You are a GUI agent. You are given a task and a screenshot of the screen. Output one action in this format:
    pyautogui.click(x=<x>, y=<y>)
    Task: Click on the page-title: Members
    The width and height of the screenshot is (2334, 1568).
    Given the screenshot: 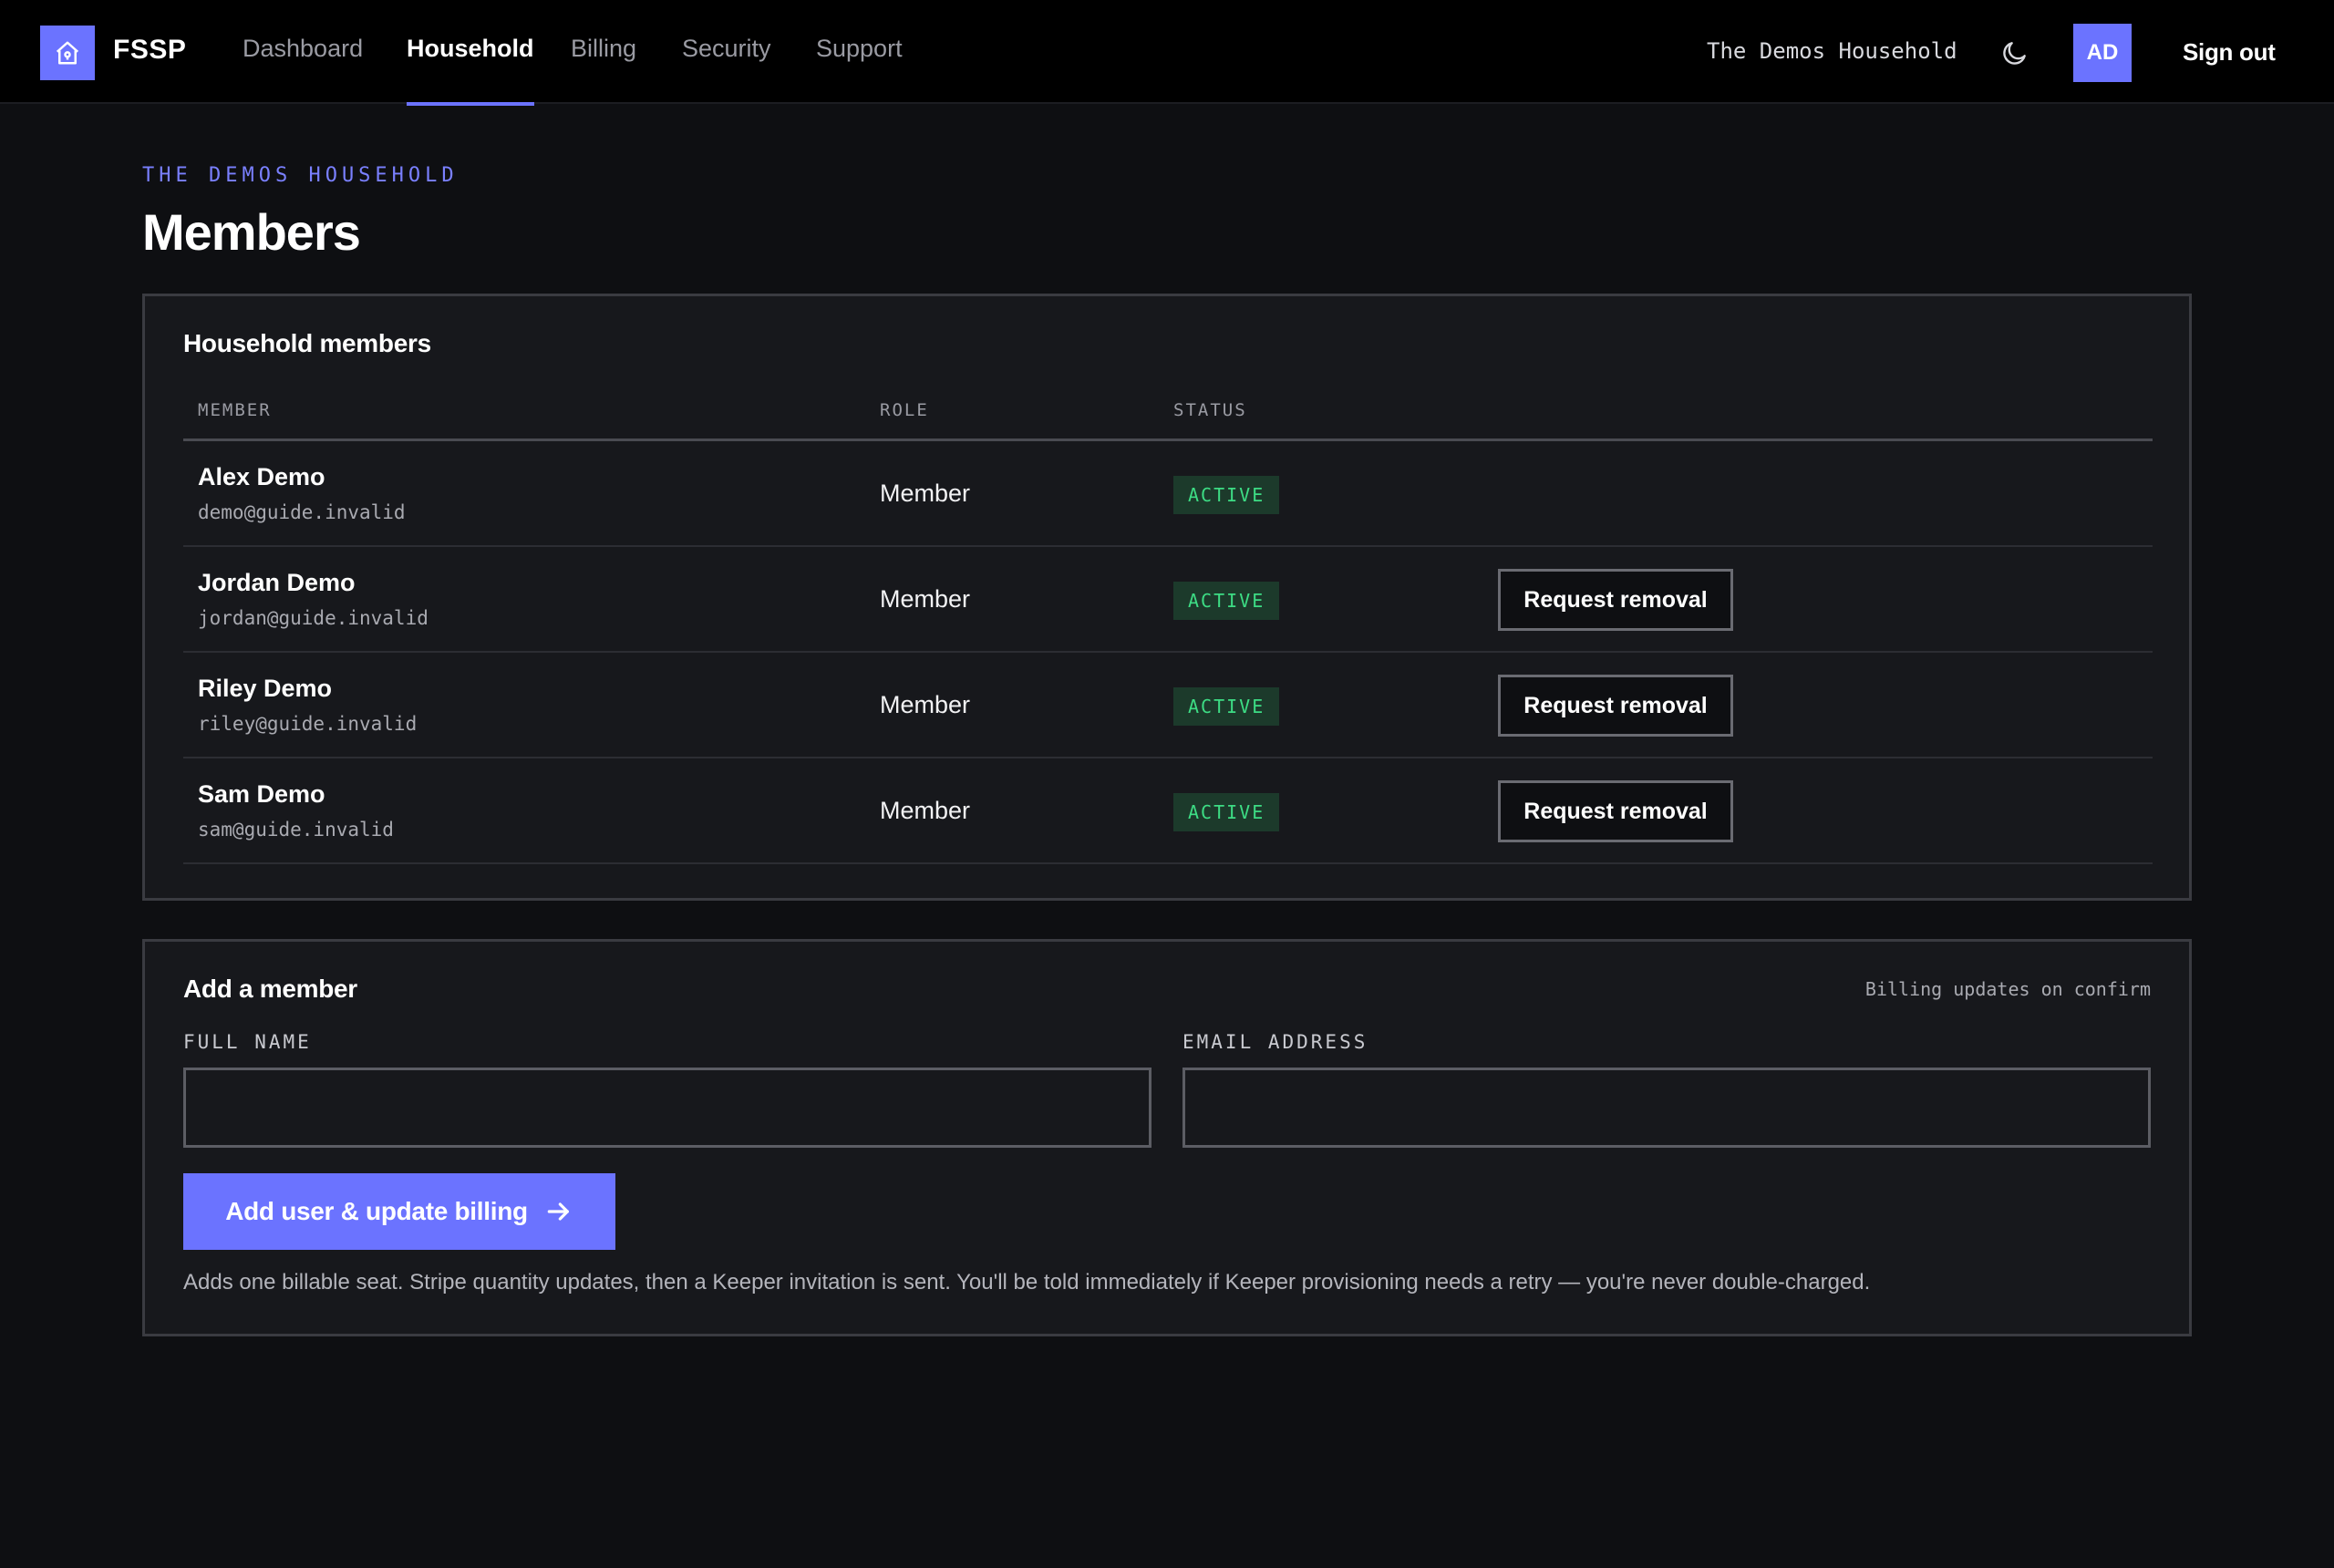 What is the action you would take?
    pyautogui.click(x=251, y=232)
    